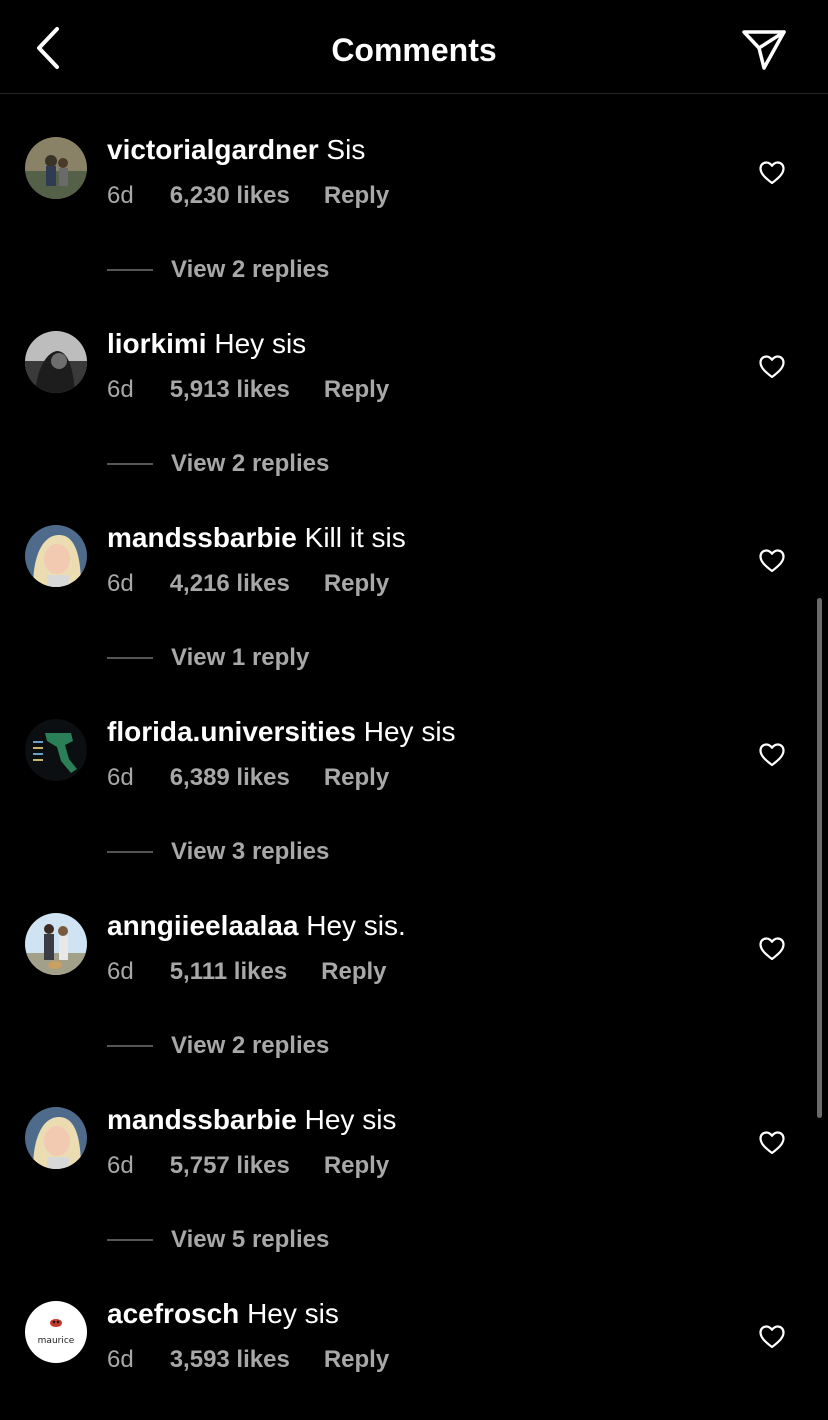  I want to click on comment-meta: 6d 6,230 likes Reply, so click(248, 196).